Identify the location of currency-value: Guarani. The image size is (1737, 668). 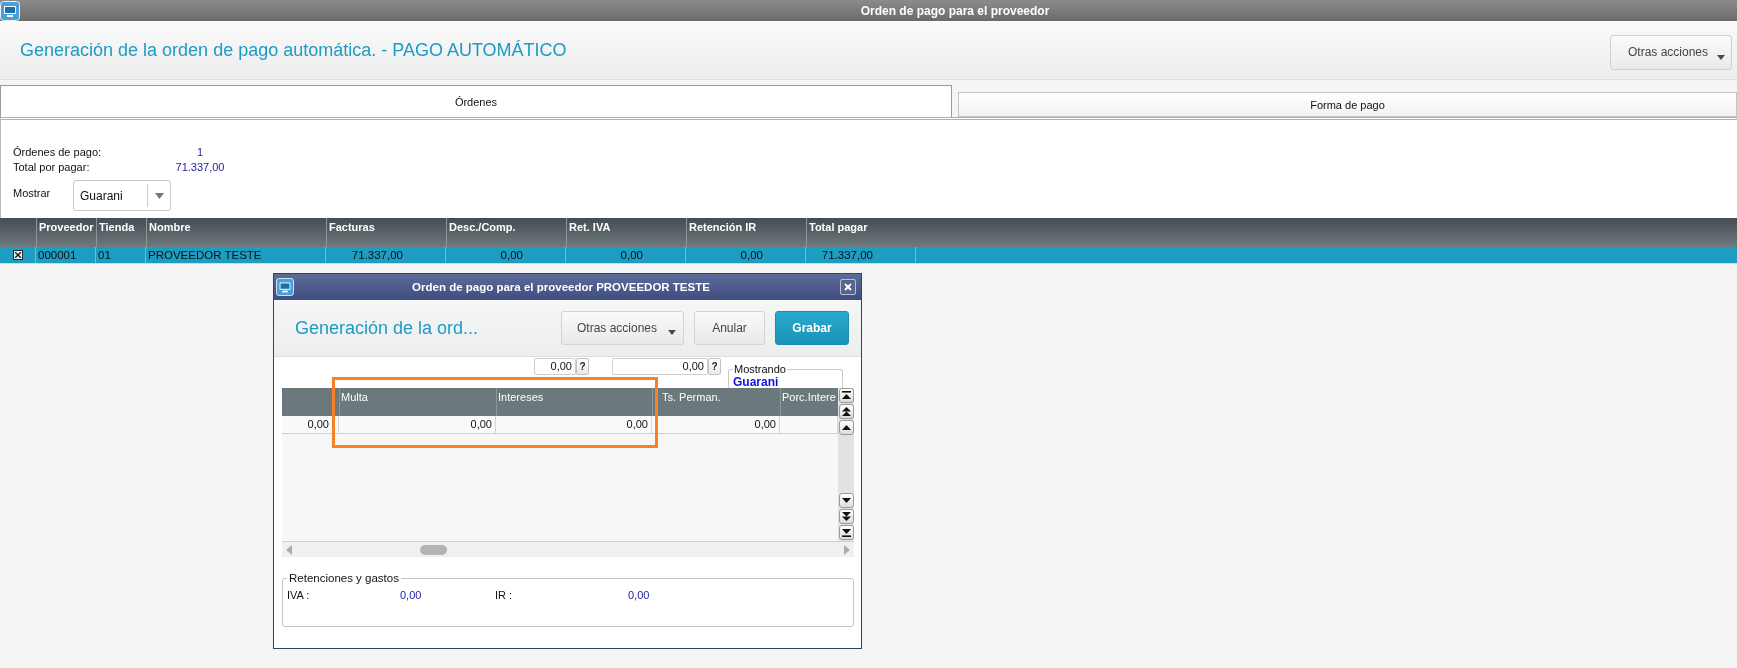
(756, 382).